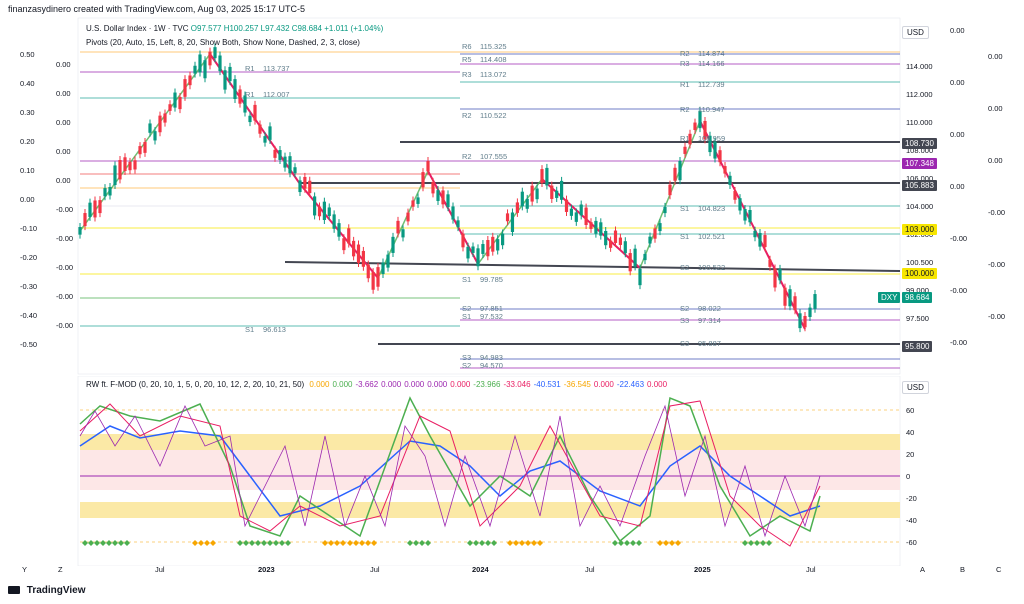 The image size is (1024, 604). Describe the element at coordinates (911, 520) in the screenshot. I see `oscillator-axis-label: -40` at that location.